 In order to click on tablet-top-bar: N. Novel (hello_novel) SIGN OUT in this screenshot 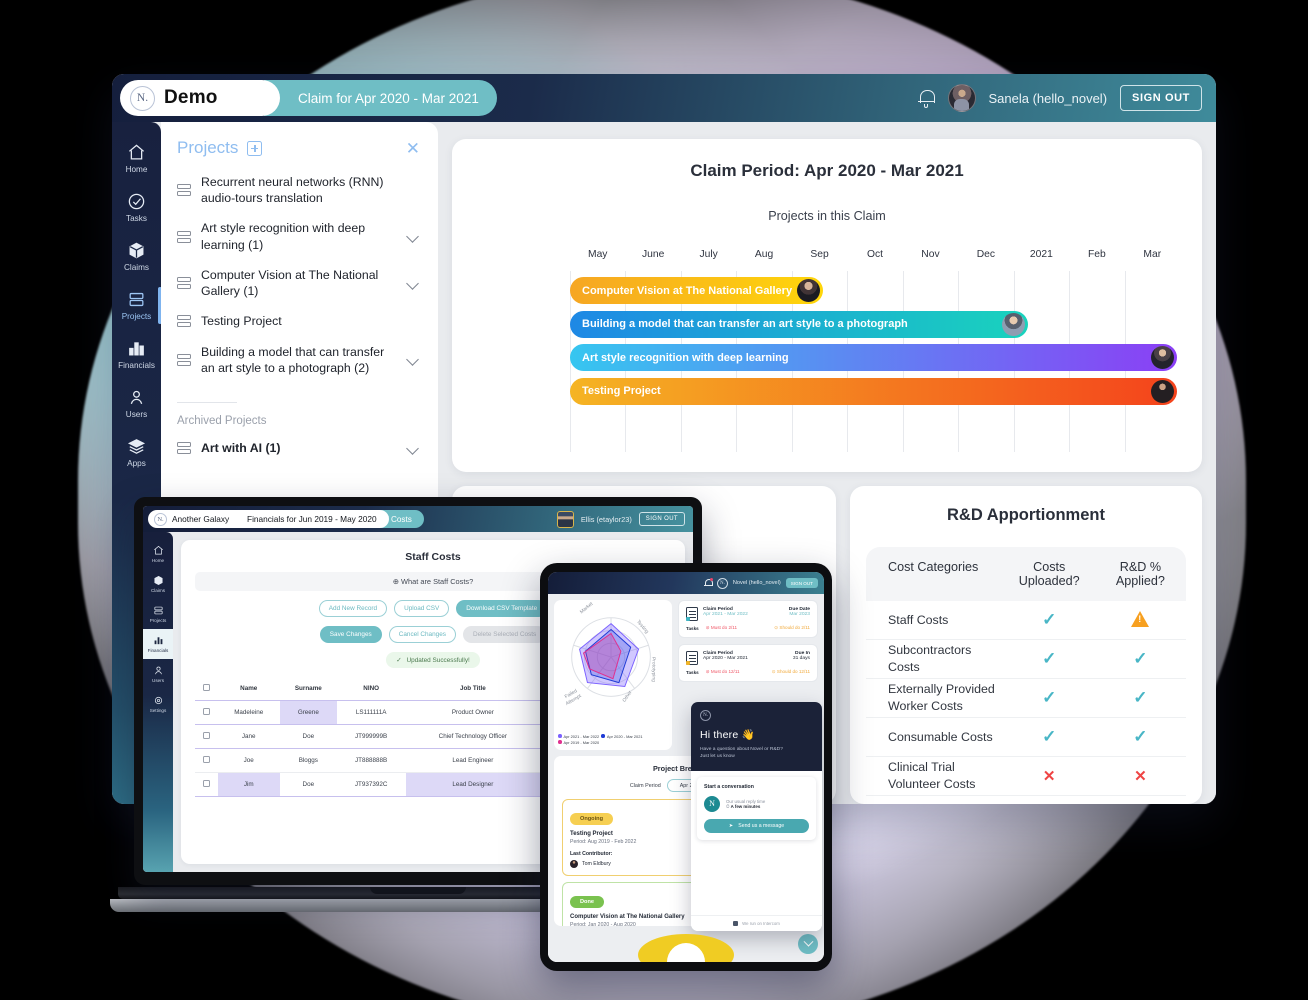, I will do `click(686, 583)`.